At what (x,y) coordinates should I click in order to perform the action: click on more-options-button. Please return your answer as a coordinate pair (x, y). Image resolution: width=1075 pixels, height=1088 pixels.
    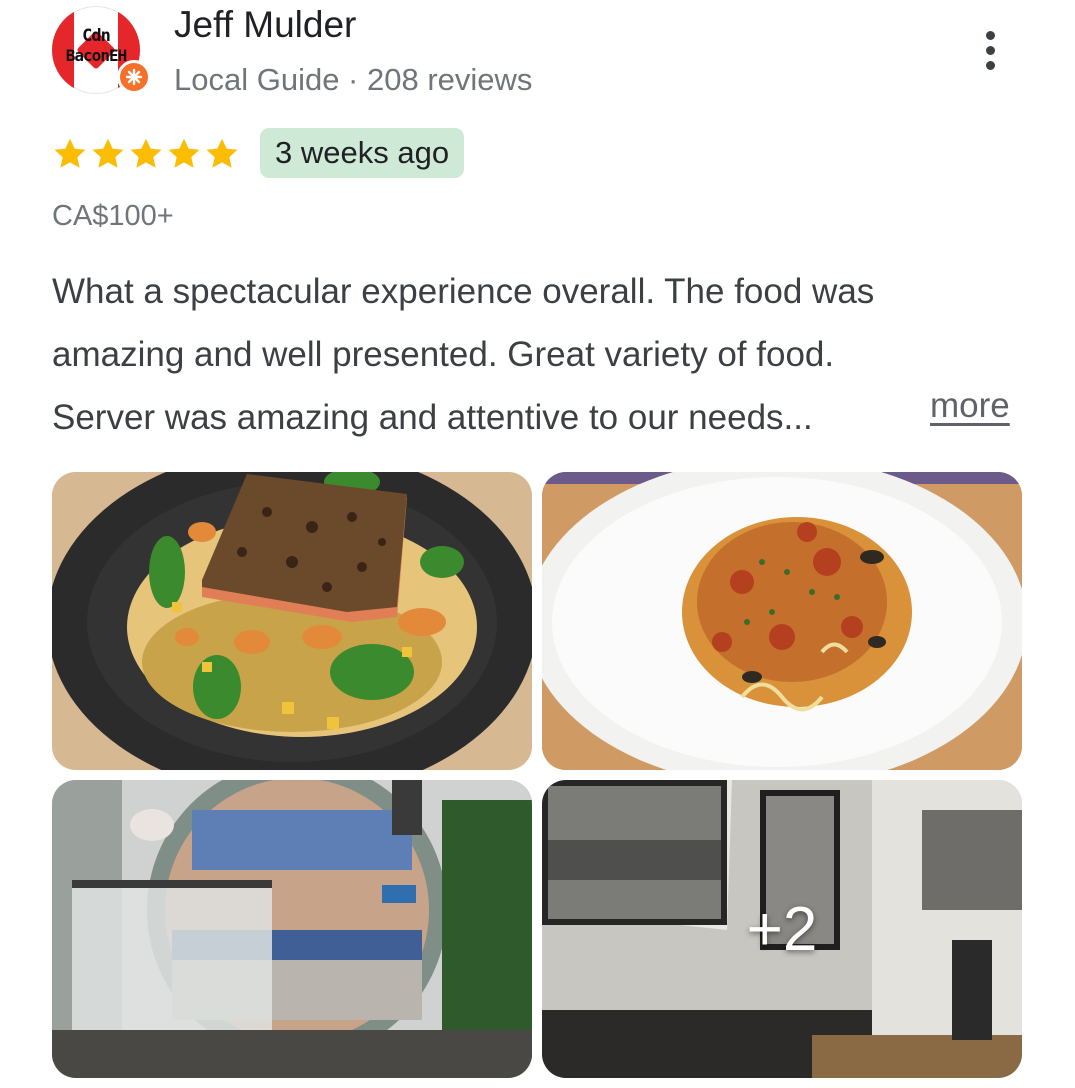
    Looking at the image, I should click on (990, 50).